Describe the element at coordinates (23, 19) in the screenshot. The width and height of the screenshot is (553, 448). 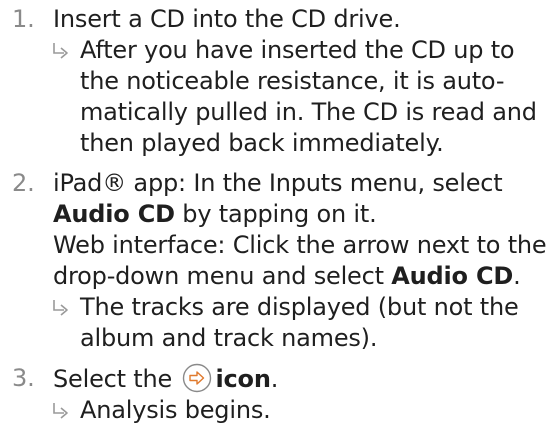
I see `step-number: 1.` at that location.